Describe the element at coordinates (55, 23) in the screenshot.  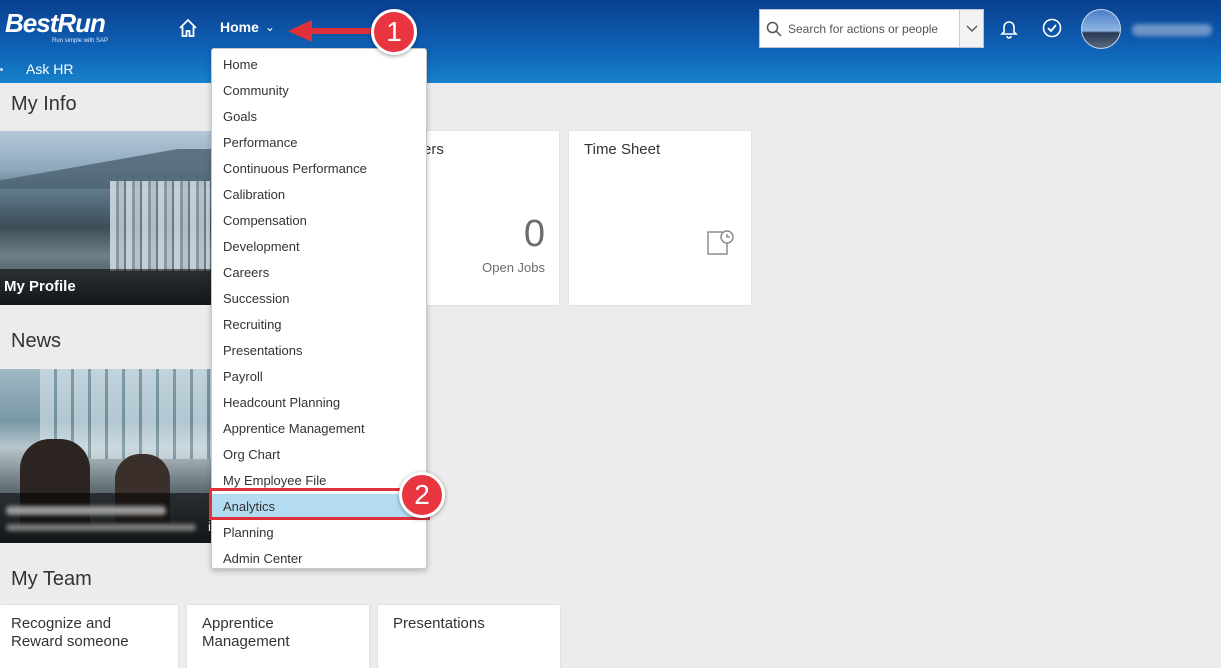
I see `logo-text: BestRun` at that location.